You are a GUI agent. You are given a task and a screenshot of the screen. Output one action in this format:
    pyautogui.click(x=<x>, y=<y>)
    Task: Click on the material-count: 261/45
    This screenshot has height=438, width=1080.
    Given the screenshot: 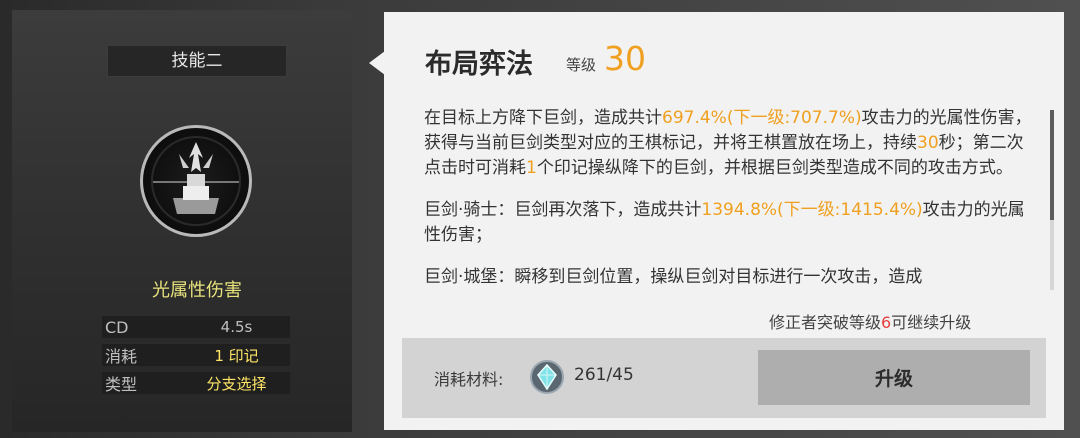 What is the action you would take?
    pyautogui.click(x=604, y=375)
    